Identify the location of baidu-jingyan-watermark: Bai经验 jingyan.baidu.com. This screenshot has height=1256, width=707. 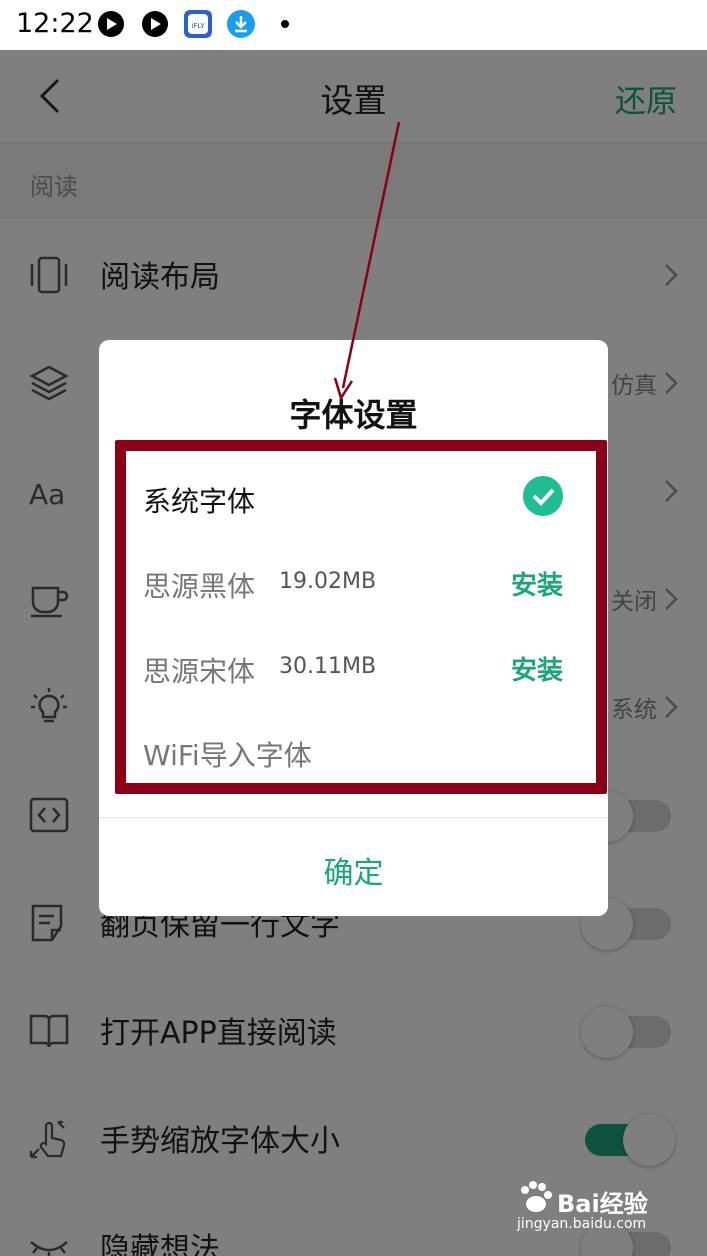
(597, 1208).